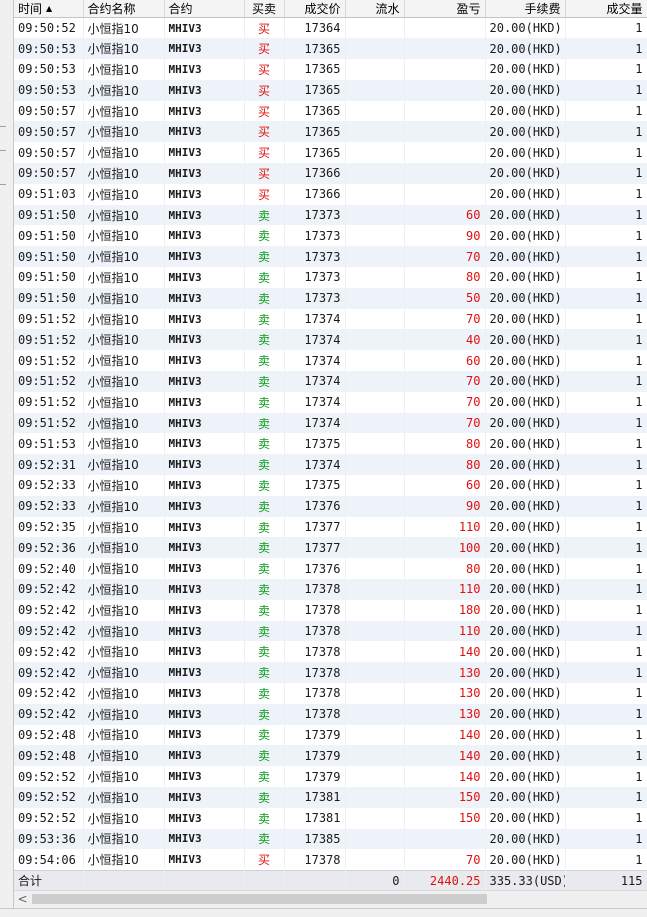 Image resolution: width=647 pixels, height=917 pixels. Describe the element at coordinates (330, 361) in the screenshot. I see `table-row: 09:51:52 小恒指10 MHIV3 卖 17374 60 20.00(HKD) 1` at that location.